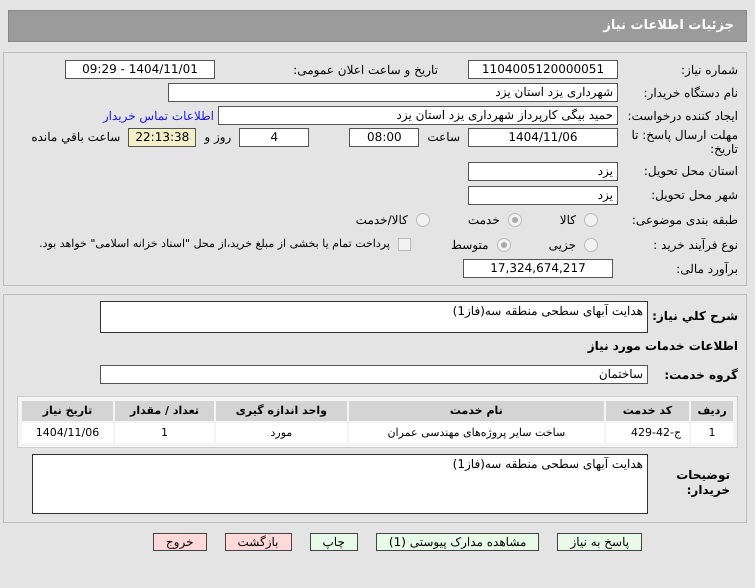 The image size is (755, 588). Describe the element at coordinates (274, 137) in the screenshot. I see `value-field: 4` at that location.